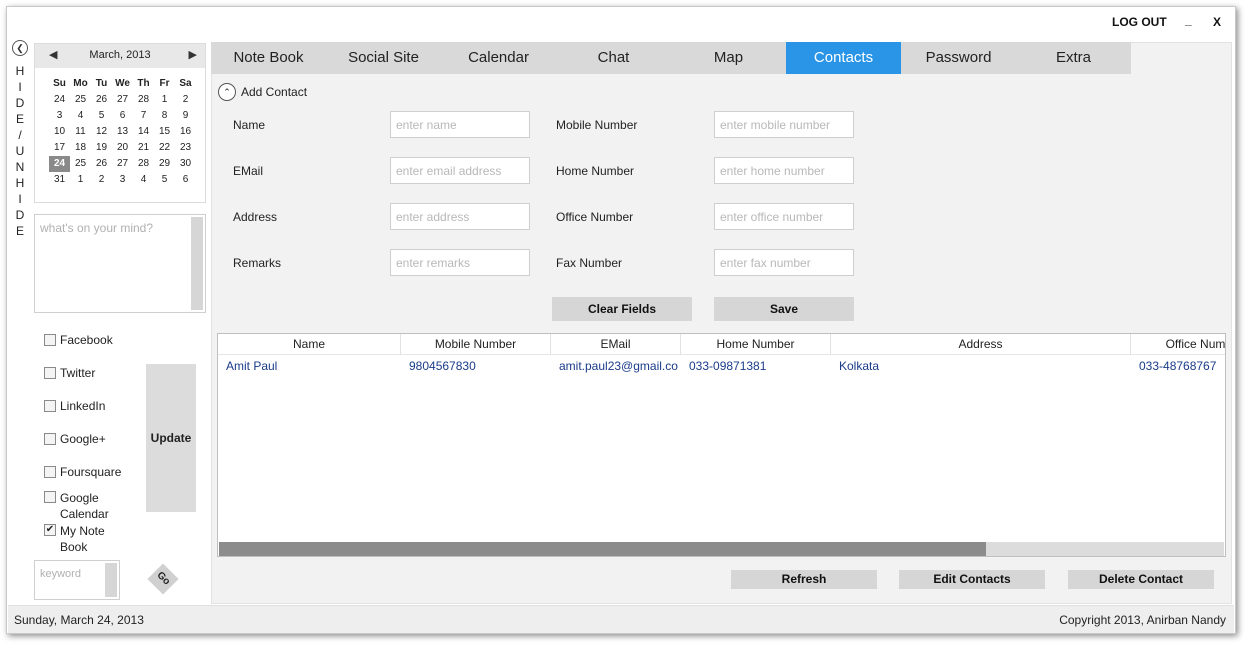 The height and width of the screenshot is (649, 1249). What do you see at coordinates (784, 170) in the screenshot?
I see `home-number-input` at bounding box center [784, 170].